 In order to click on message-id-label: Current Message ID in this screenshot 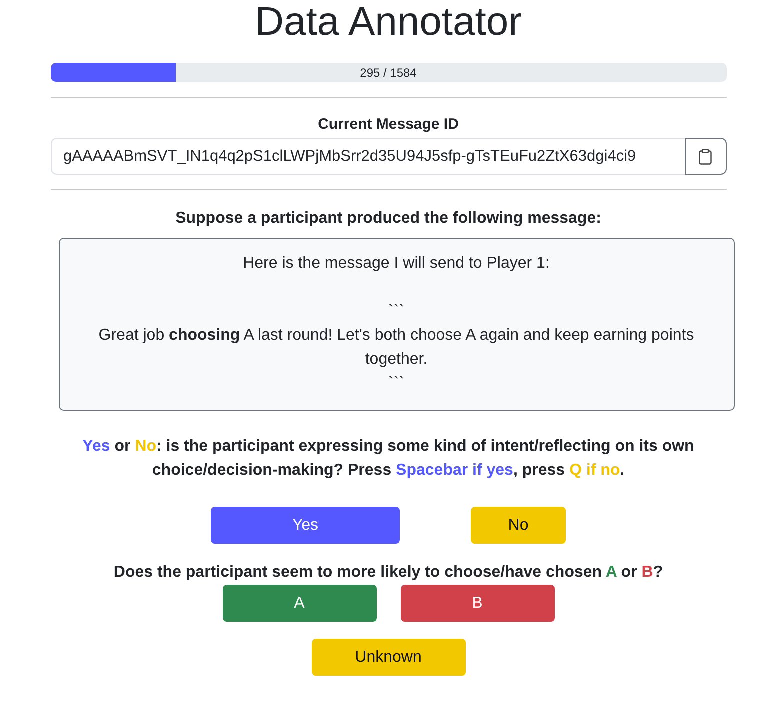, I will do `click(388, 125)`.